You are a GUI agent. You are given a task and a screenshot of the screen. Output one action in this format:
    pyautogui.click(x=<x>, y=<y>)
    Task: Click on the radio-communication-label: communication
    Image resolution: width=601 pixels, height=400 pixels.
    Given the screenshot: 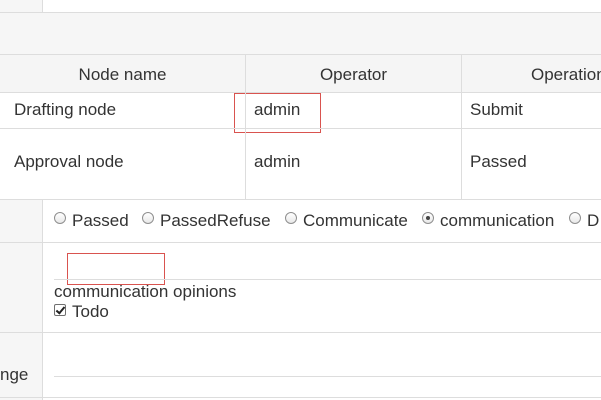 What is the action you would take?
    pyautogui.click(x=497, y=221)
    